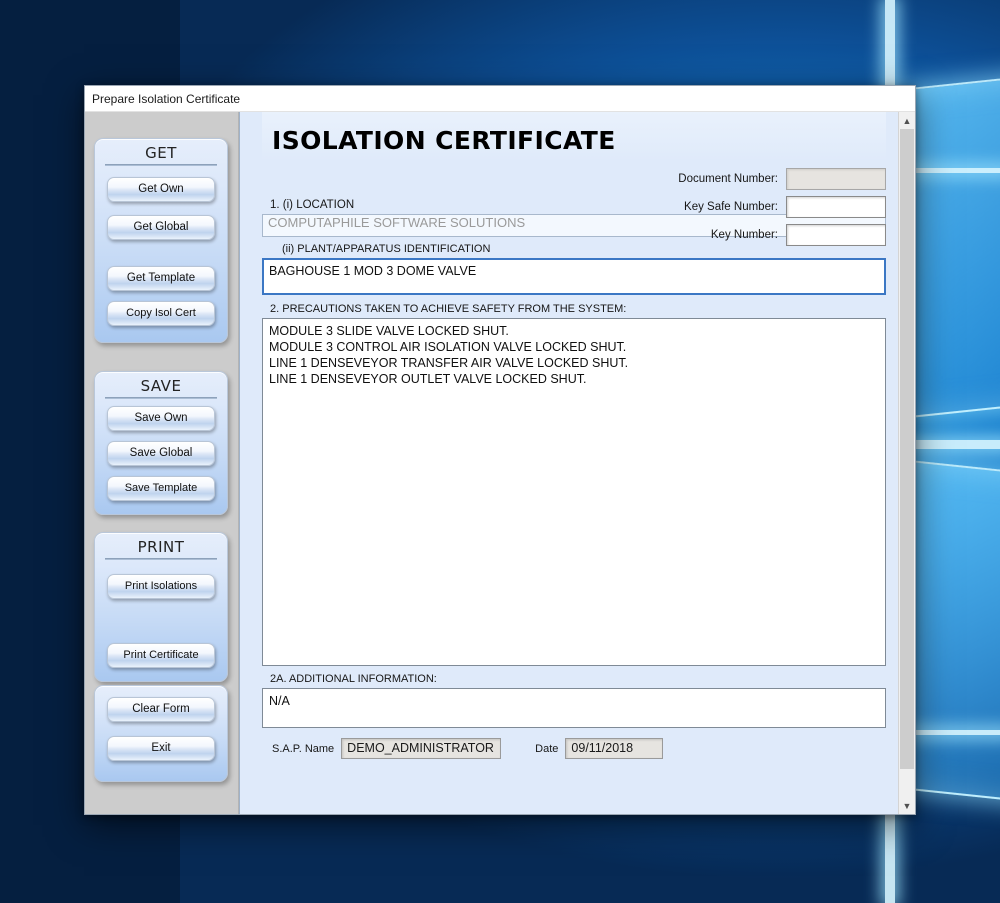  Describe the element at coordinates (303, 748) in the screenshot. I see `sap-name-label: S.A.P. Name` at that location.